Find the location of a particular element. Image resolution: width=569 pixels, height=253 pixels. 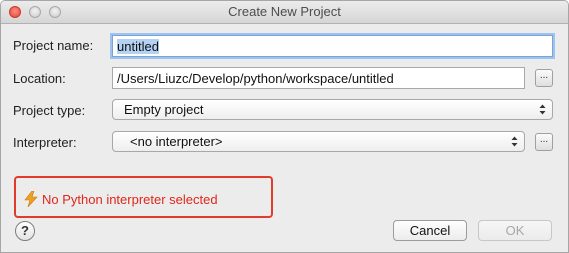

window-title: Create New Project is located at coordinates (284, 11).